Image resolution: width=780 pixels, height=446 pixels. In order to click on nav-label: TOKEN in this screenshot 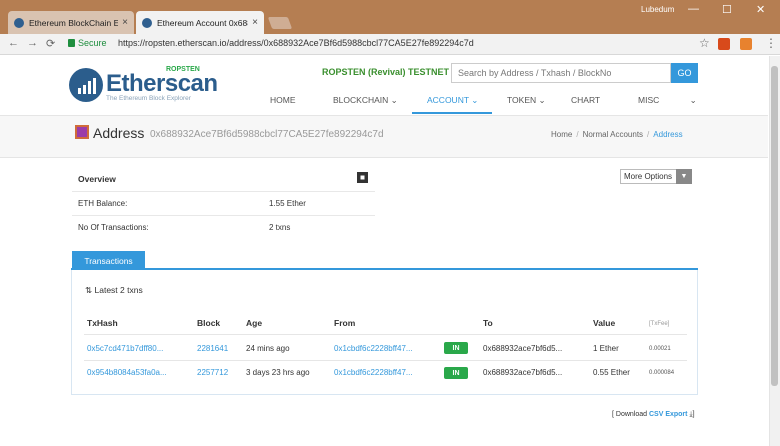, I will do `click(522, 100)`.